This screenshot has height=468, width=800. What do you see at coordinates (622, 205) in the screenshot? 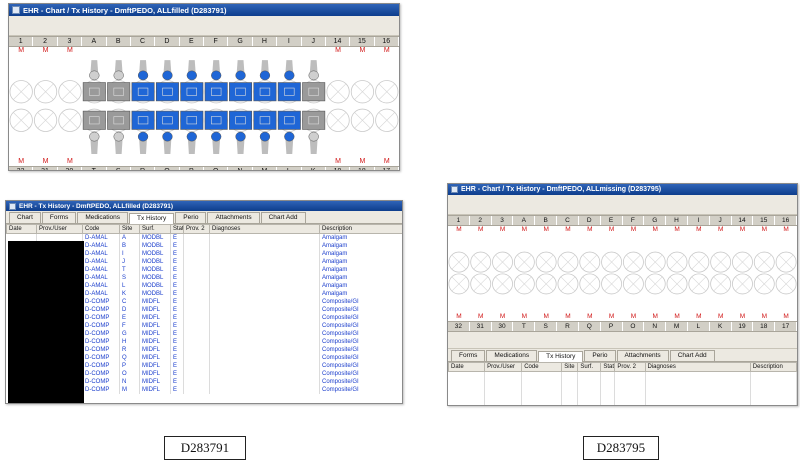
I see `chart2-toolbar-strip` at bounding box center [622, 205].